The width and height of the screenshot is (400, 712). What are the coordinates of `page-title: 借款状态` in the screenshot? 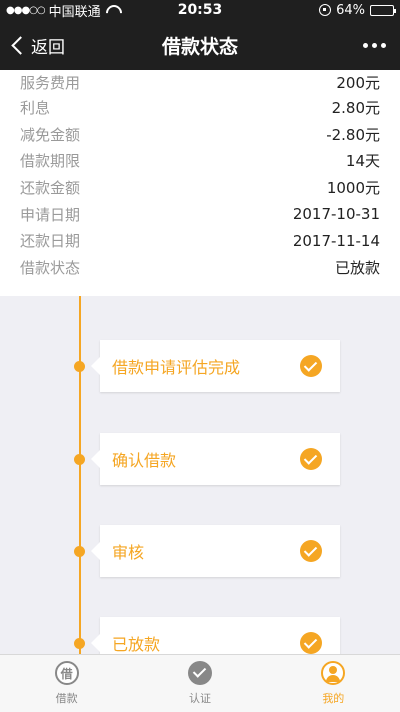 It's located at (199, 46).